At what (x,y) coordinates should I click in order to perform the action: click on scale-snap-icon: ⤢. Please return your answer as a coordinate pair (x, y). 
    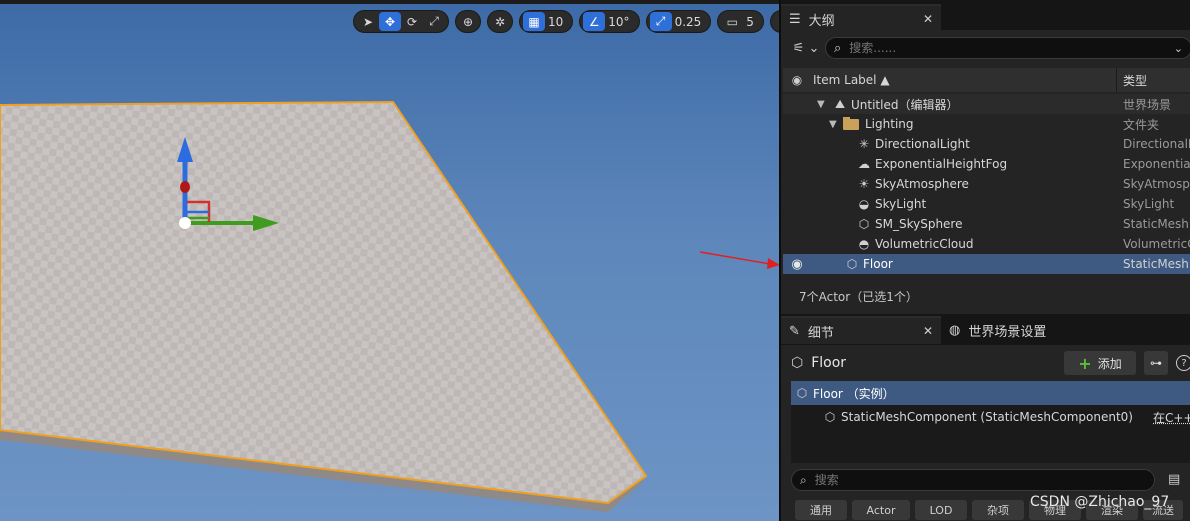
    Looking at the image, I should click on (660, 21).